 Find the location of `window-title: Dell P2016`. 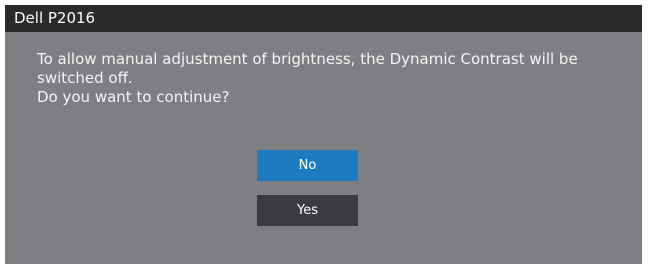

window-title: Dell P2016 is located at coordinates (55, 18).